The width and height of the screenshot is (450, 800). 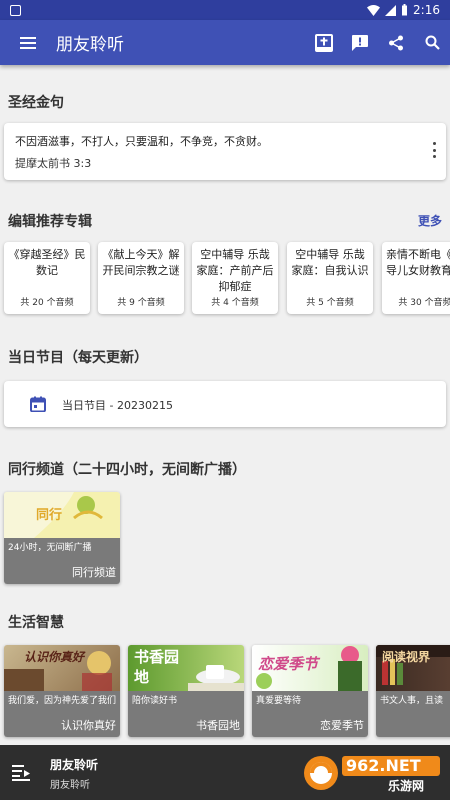 What do you see at coordinates (434, 150) in the screenshot?
I see `more-vert-icon` at bounding box center [434, 150].